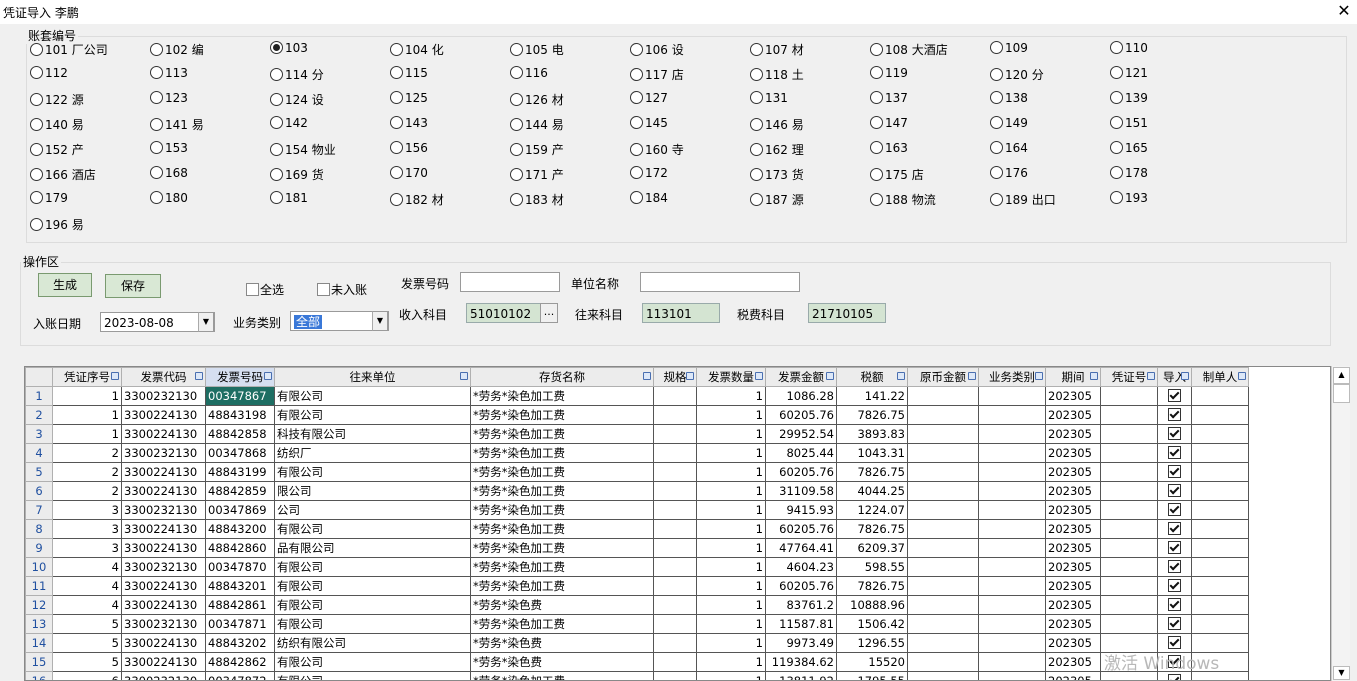 Image resolution: width=1357 pixels, height=681 pixels. What do you see at coordinates (39, 529) in the screenshot?
I see `row-number: 8` at bounding box center [39, 529].